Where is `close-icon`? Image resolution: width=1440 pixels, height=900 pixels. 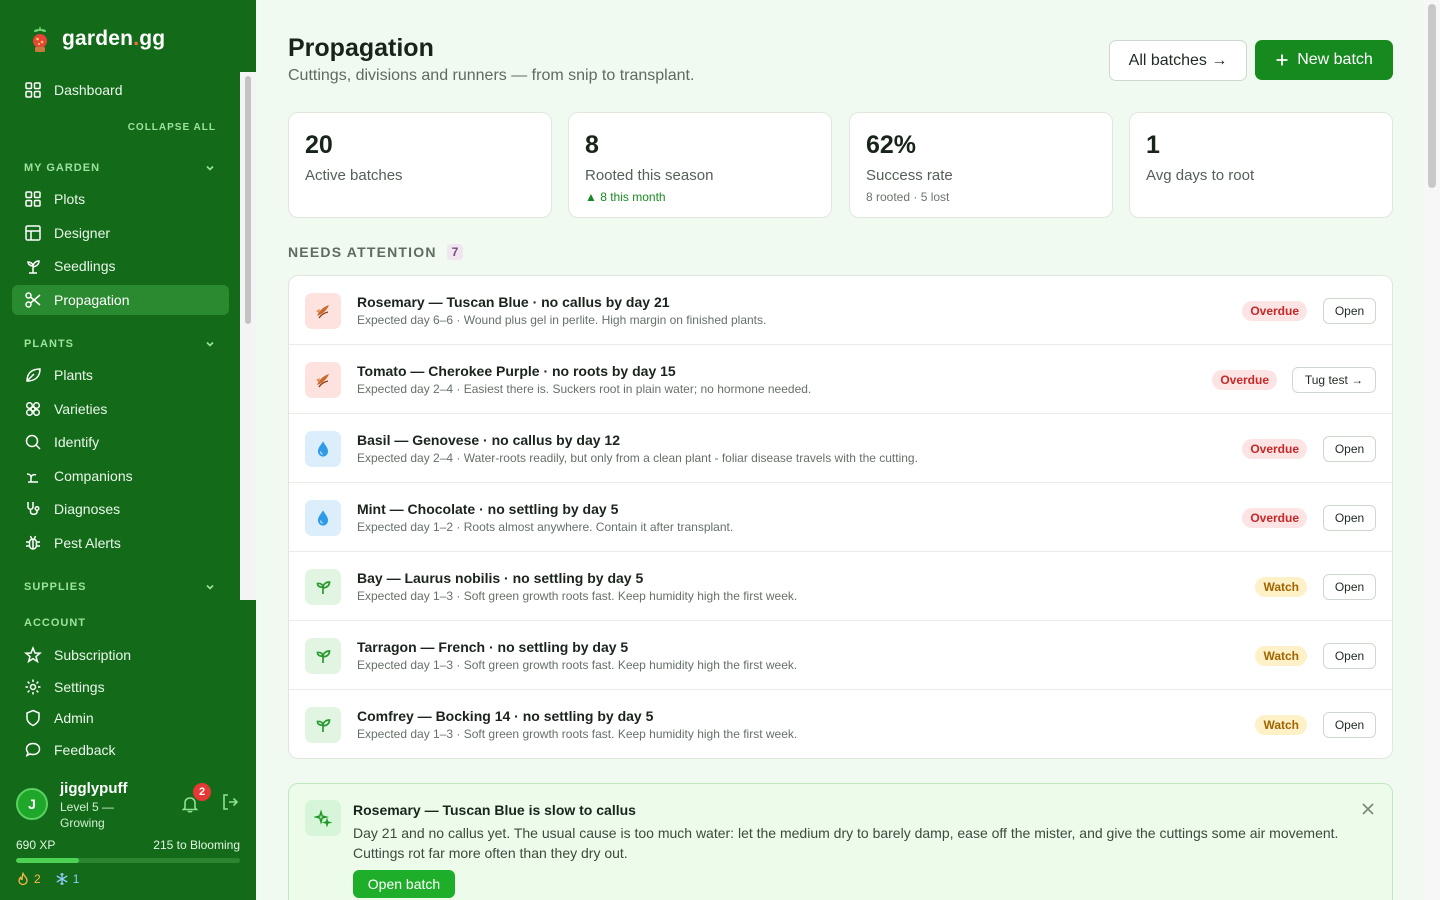
close-icon is located at coordinates (1368, 809).